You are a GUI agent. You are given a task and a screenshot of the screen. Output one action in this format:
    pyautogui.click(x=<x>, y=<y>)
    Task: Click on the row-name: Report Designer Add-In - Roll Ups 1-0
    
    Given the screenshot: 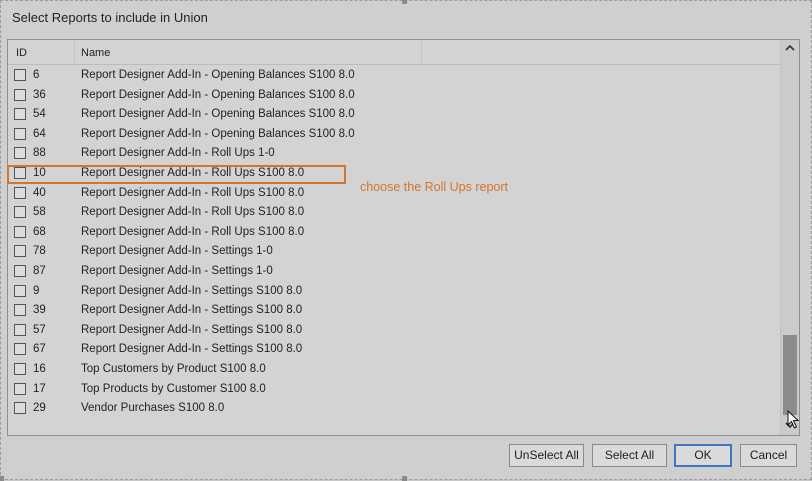 What is the action you would take?
    pyautogui.click(x=178, y=153)
    